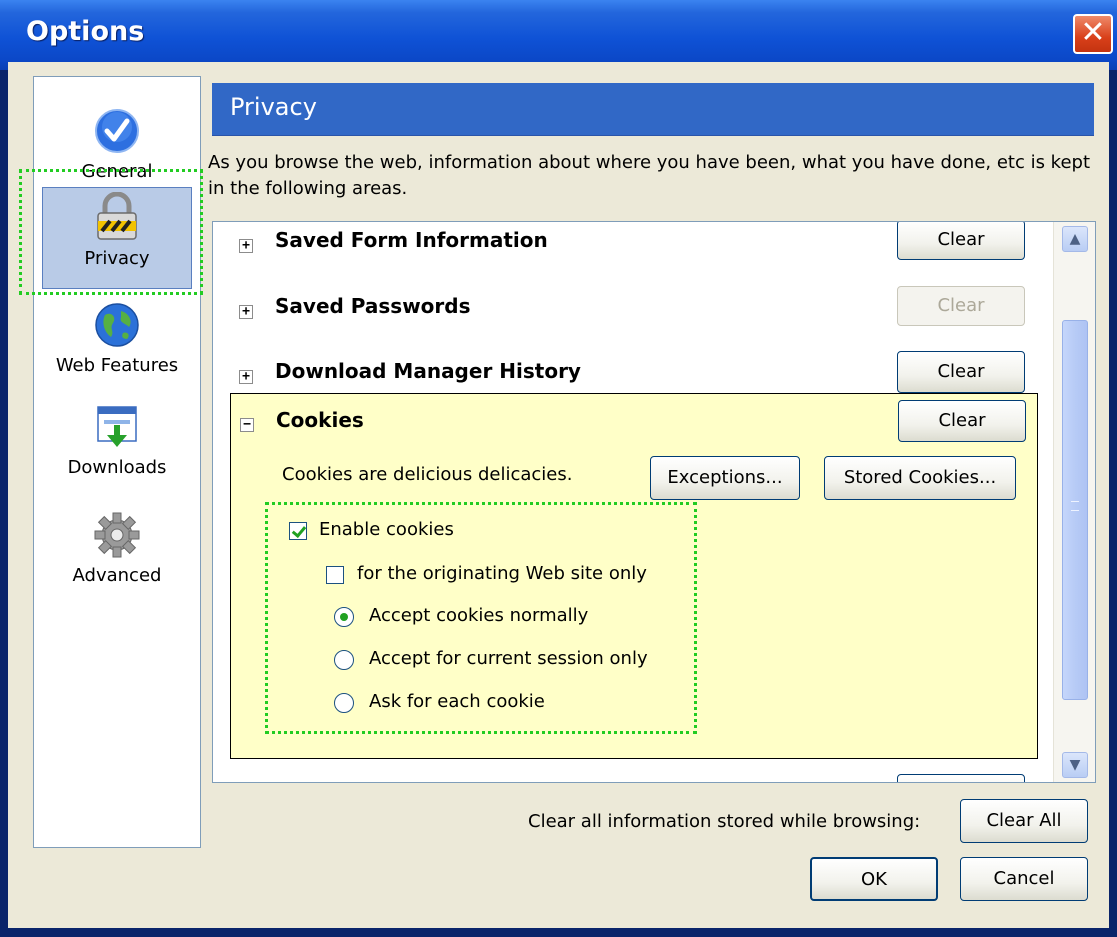 This screenshot has width=1117, height=937. I want to click on check-mark-icon, so click(299, 530).